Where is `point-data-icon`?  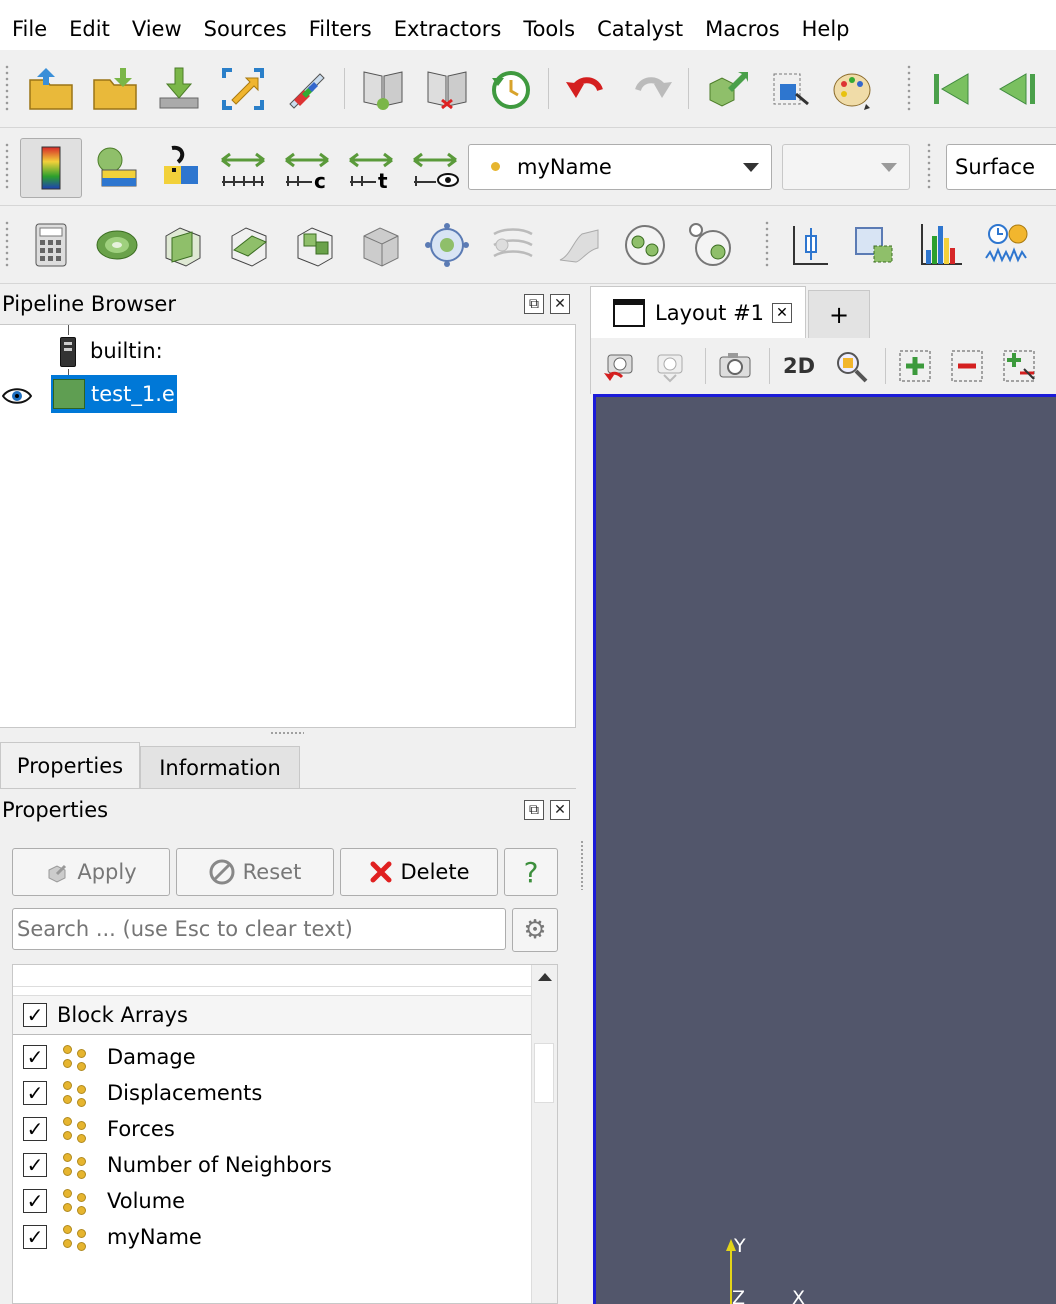
point-data-icon is located at coordinates (495, 166).